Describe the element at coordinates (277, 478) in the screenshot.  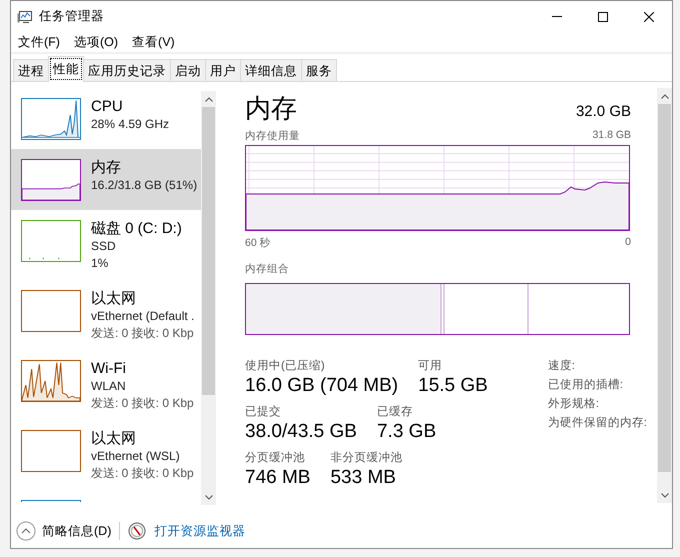
I see `stat-value: 746 MB` at that location.